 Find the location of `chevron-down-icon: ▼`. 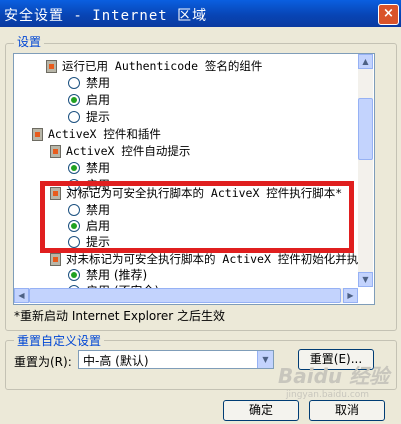

chevron-down-icon: ▼ is located at coordinates (265, 359).